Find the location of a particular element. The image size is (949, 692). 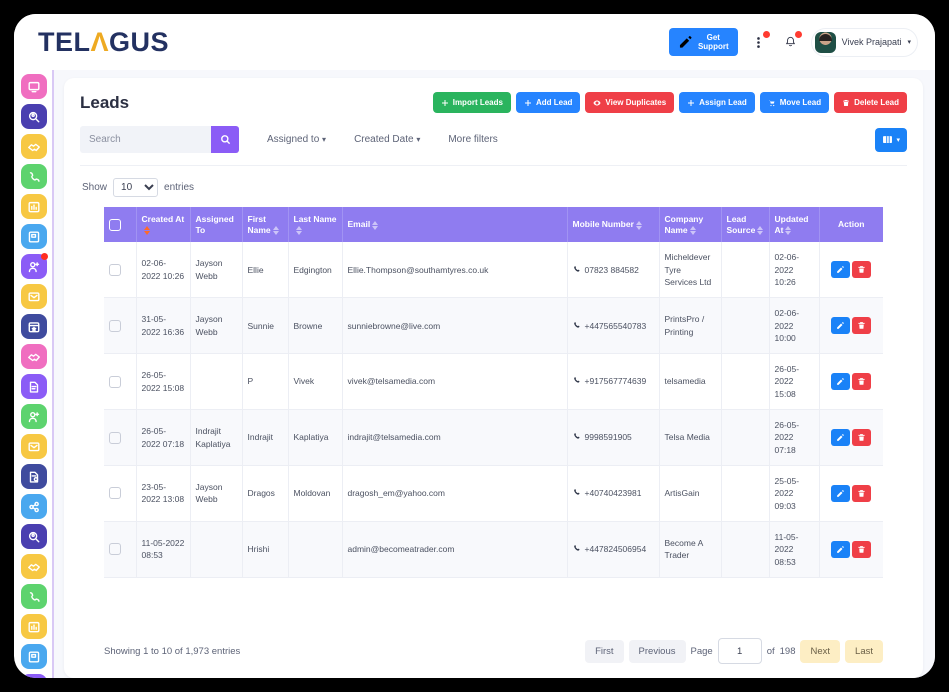

get-support-button: Get Support is located at coordinates (703, 42).